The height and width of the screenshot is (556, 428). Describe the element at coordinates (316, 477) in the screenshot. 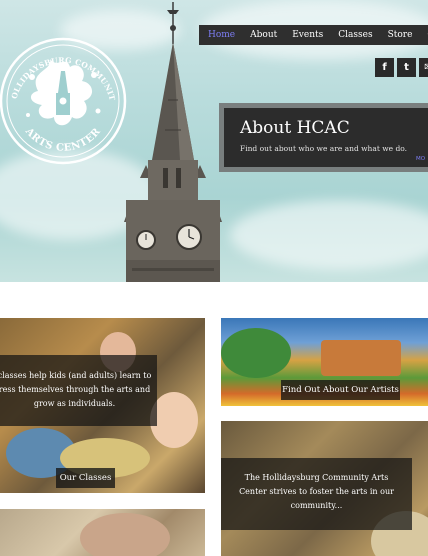

I see `community-text-line: The Hollidaysburg Community Arts` at that location.